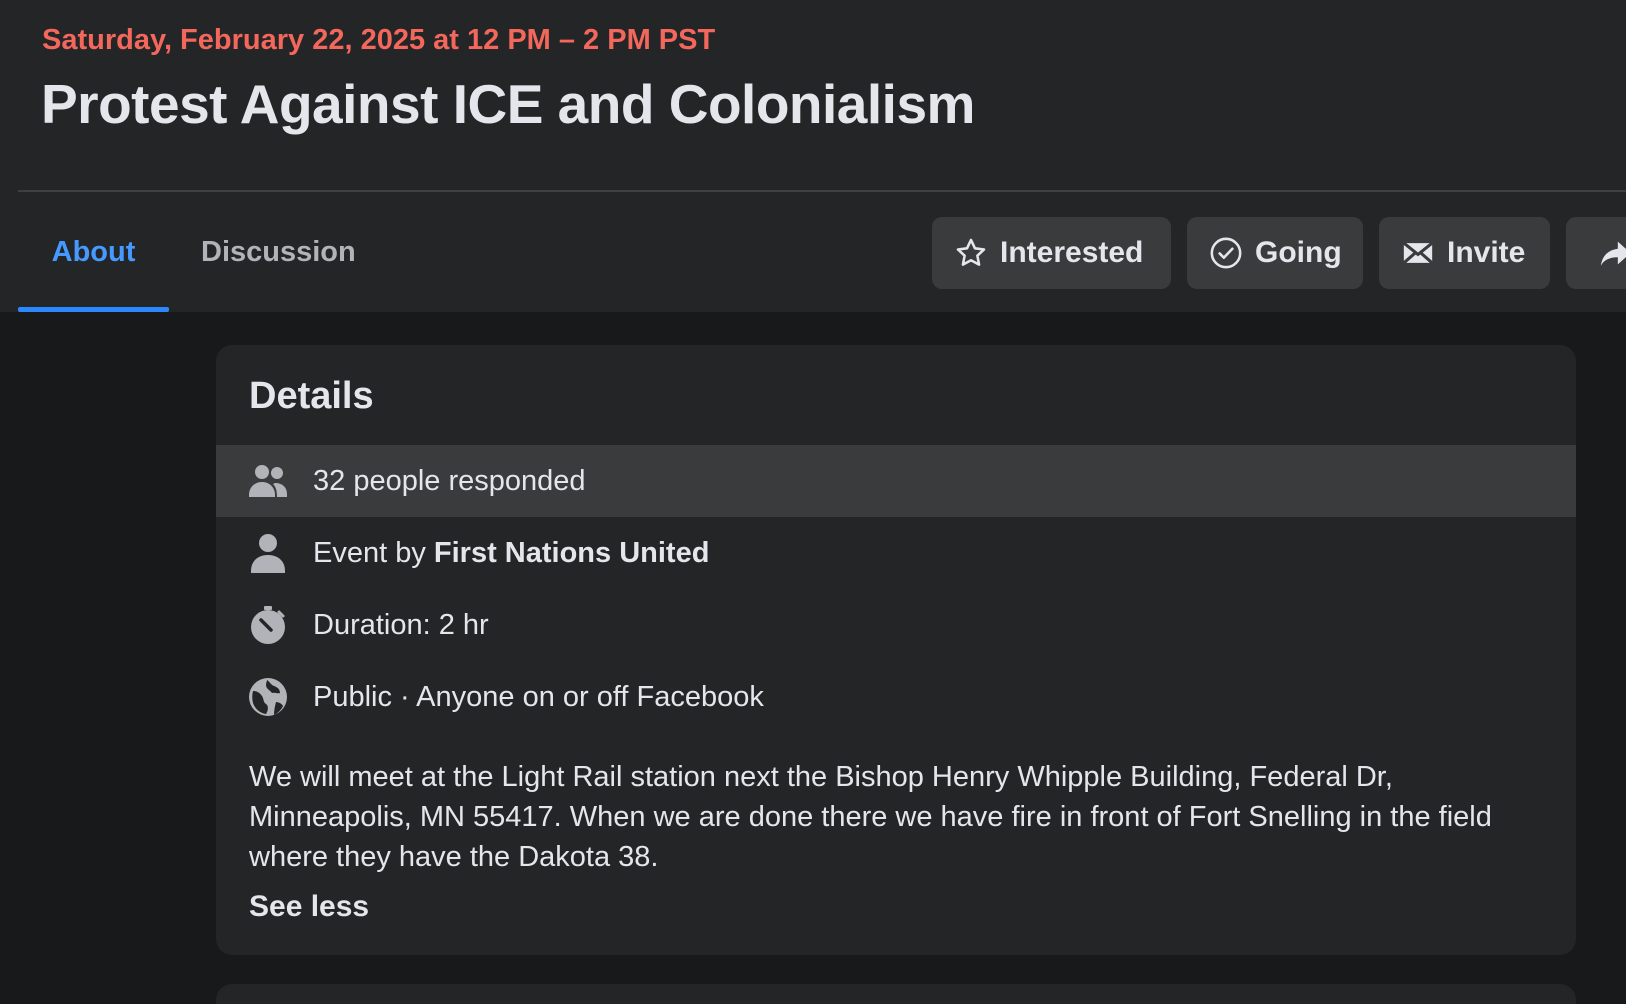  I want to click on globe-icon, so click(268, 697).